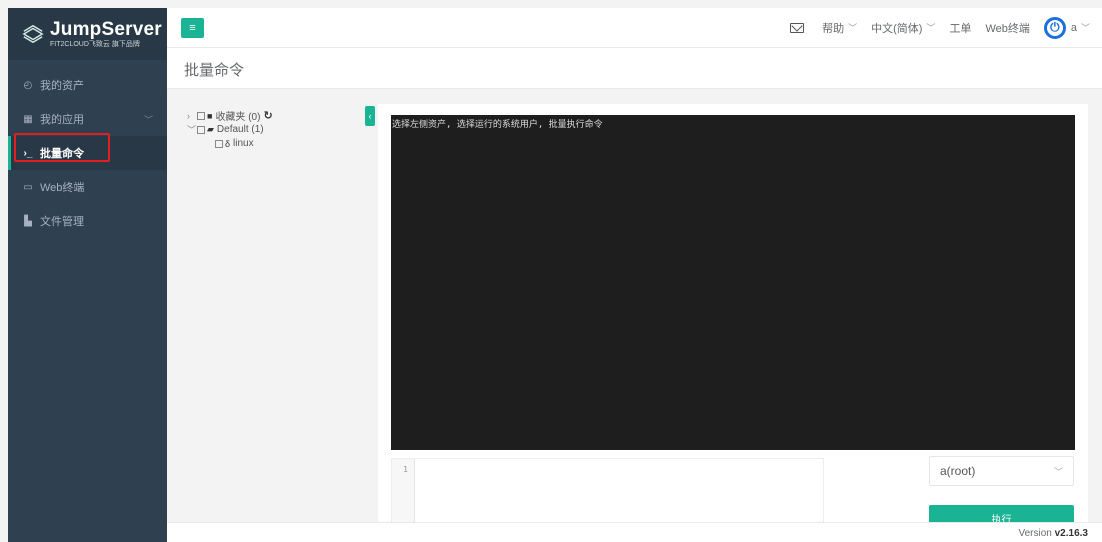 The image size is (1102, 542). I want to click on page-title: 批量命令, so click(214, 70).